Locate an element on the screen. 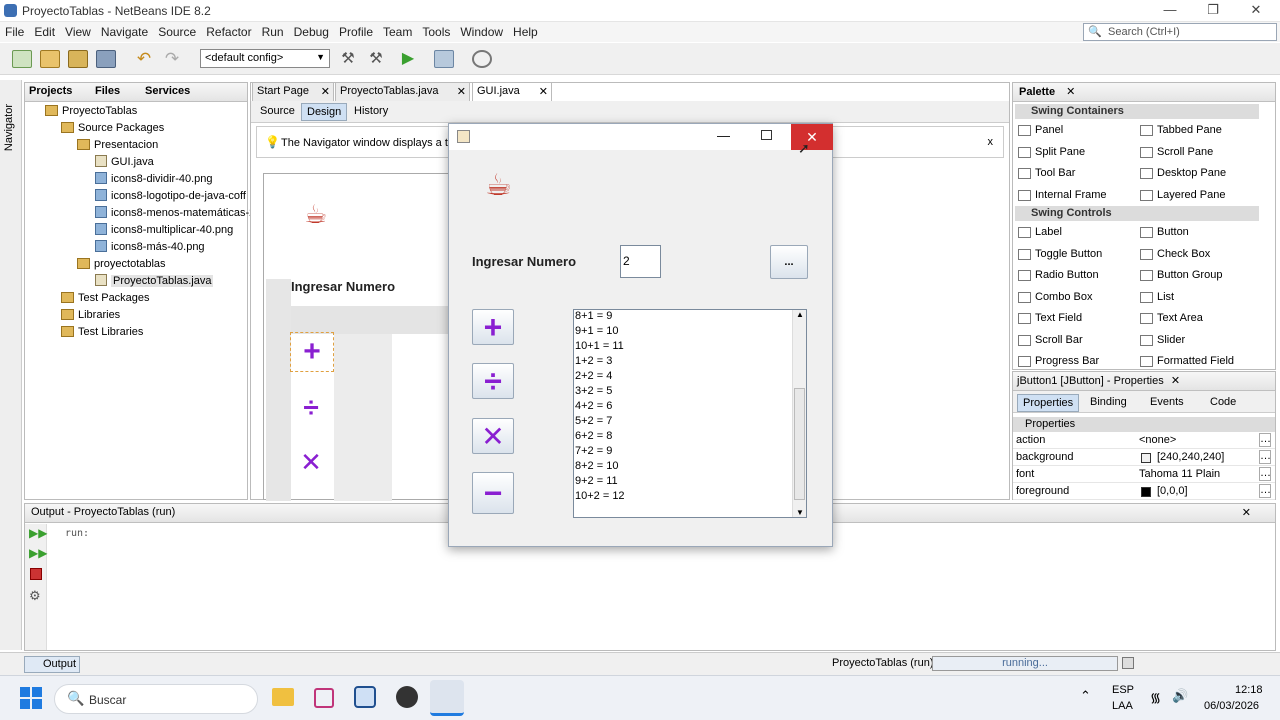  tree-item: icons8-menos-matemáticas-2 is located at coordinates (140, 213).